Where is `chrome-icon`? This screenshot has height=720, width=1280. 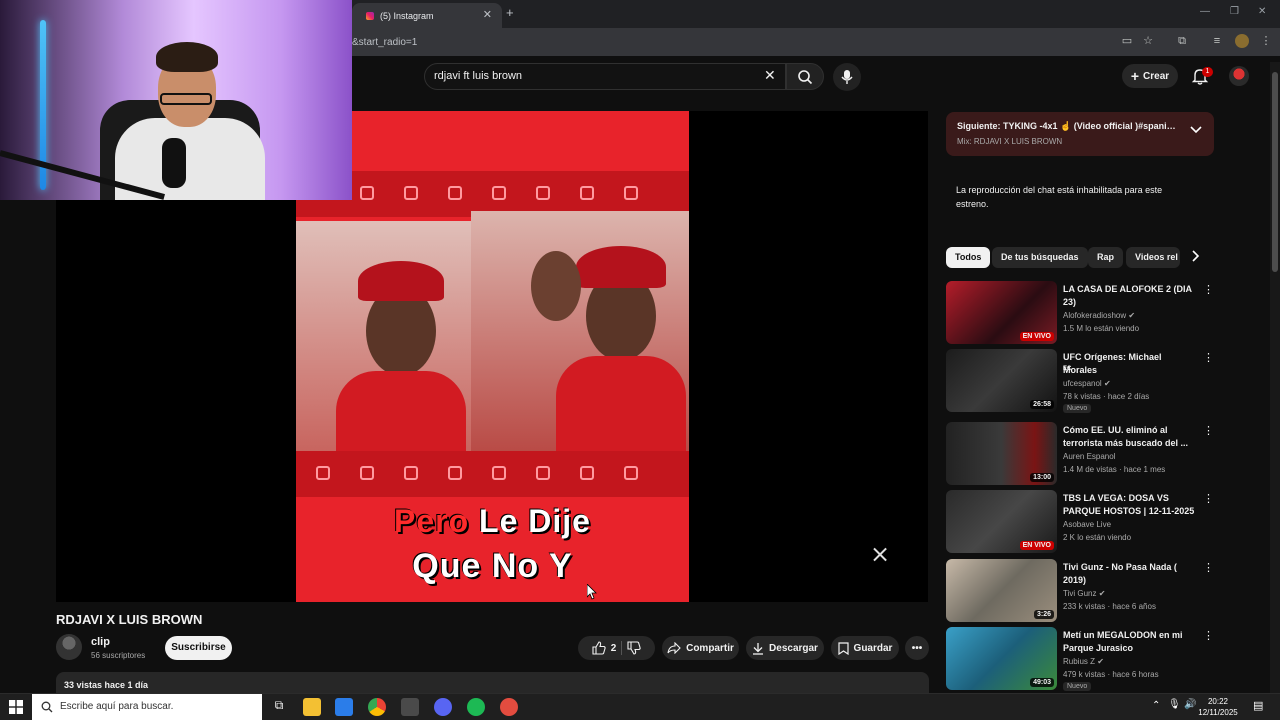 chrome-icon is located at coordinates (377, 707).